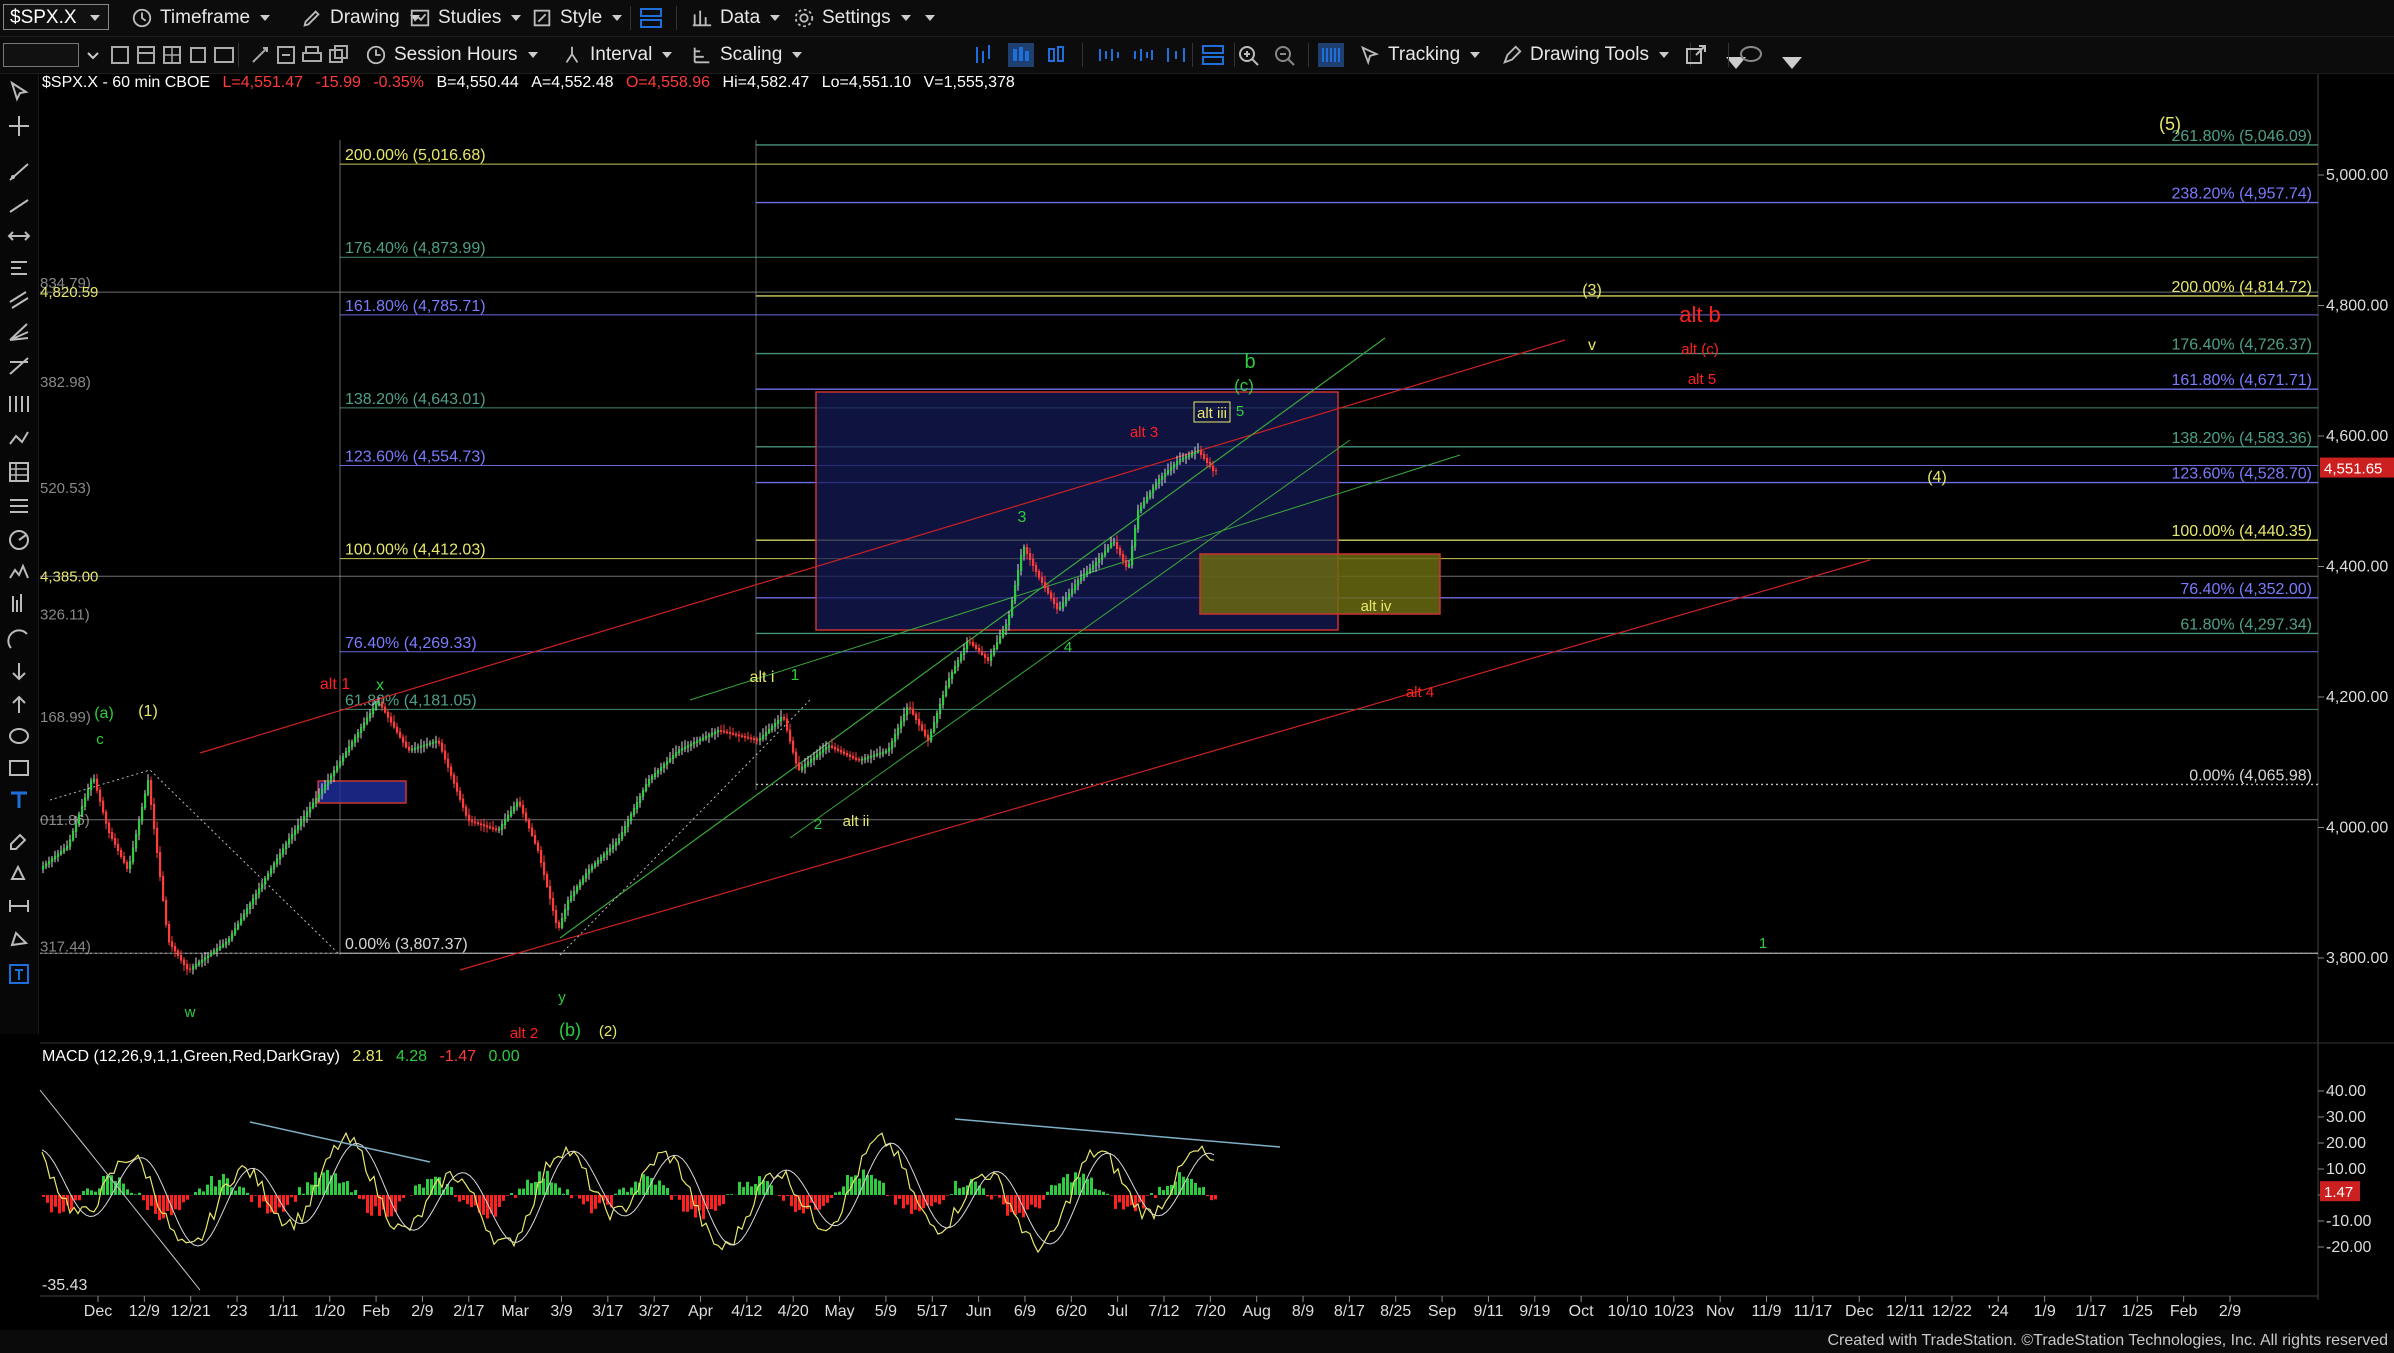 Image resolution: width=2394 pixels, height=1353 pixels. Describe the element at coordinates (2250, 775) in the screenshot. I see `fib-level-label: 0.00% (4,065.98)` at that location.